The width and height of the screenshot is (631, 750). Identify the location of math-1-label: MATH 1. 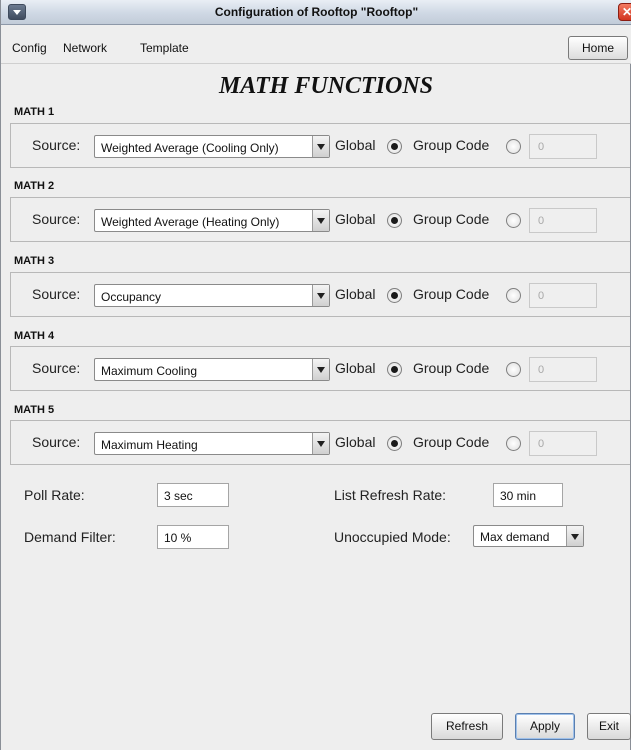
(34, 112).